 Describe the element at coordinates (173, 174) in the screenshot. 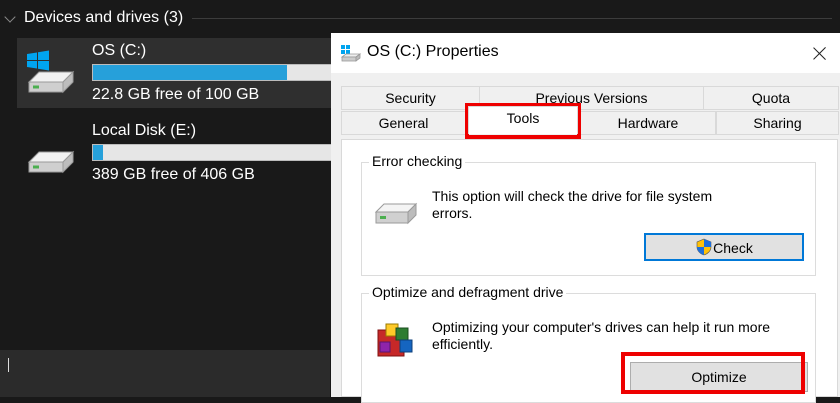

I see `drive-free-space: 389 GB free of 406 GB` at that location.